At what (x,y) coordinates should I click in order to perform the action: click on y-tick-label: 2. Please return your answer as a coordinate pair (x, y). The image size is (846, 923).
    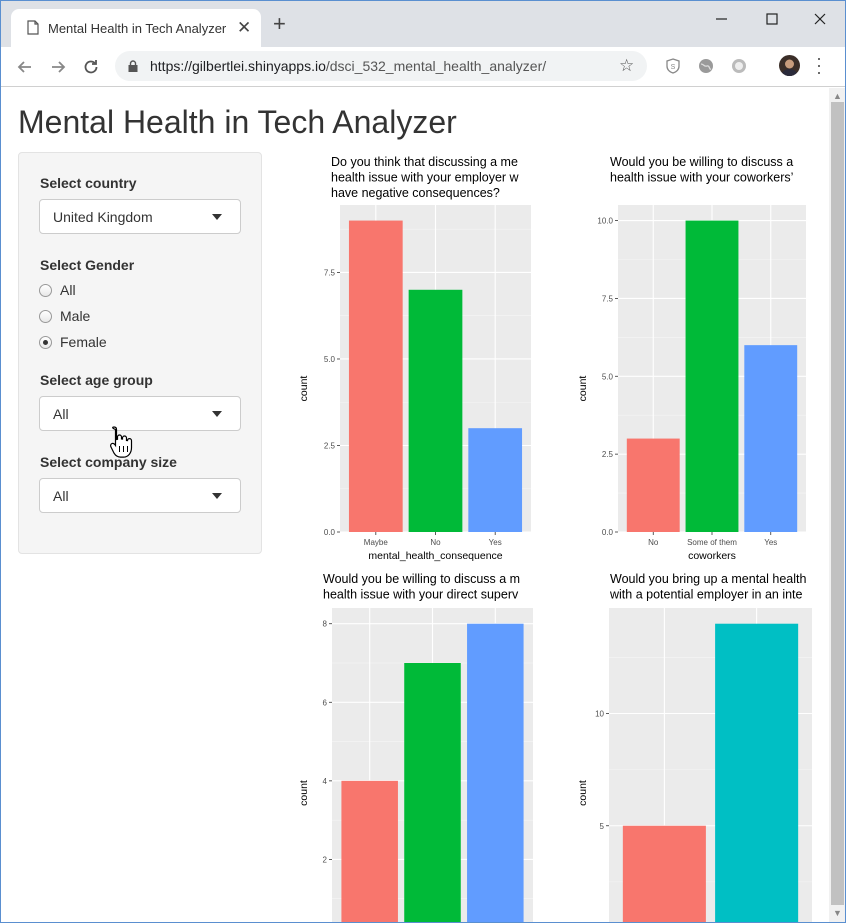
    Looking at the image, I should click on (325, 859).